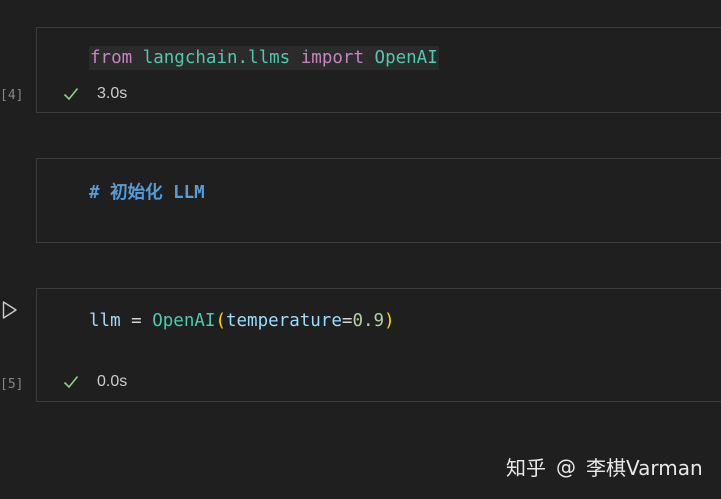  I want to click on code-token: ), so click(389, 321).